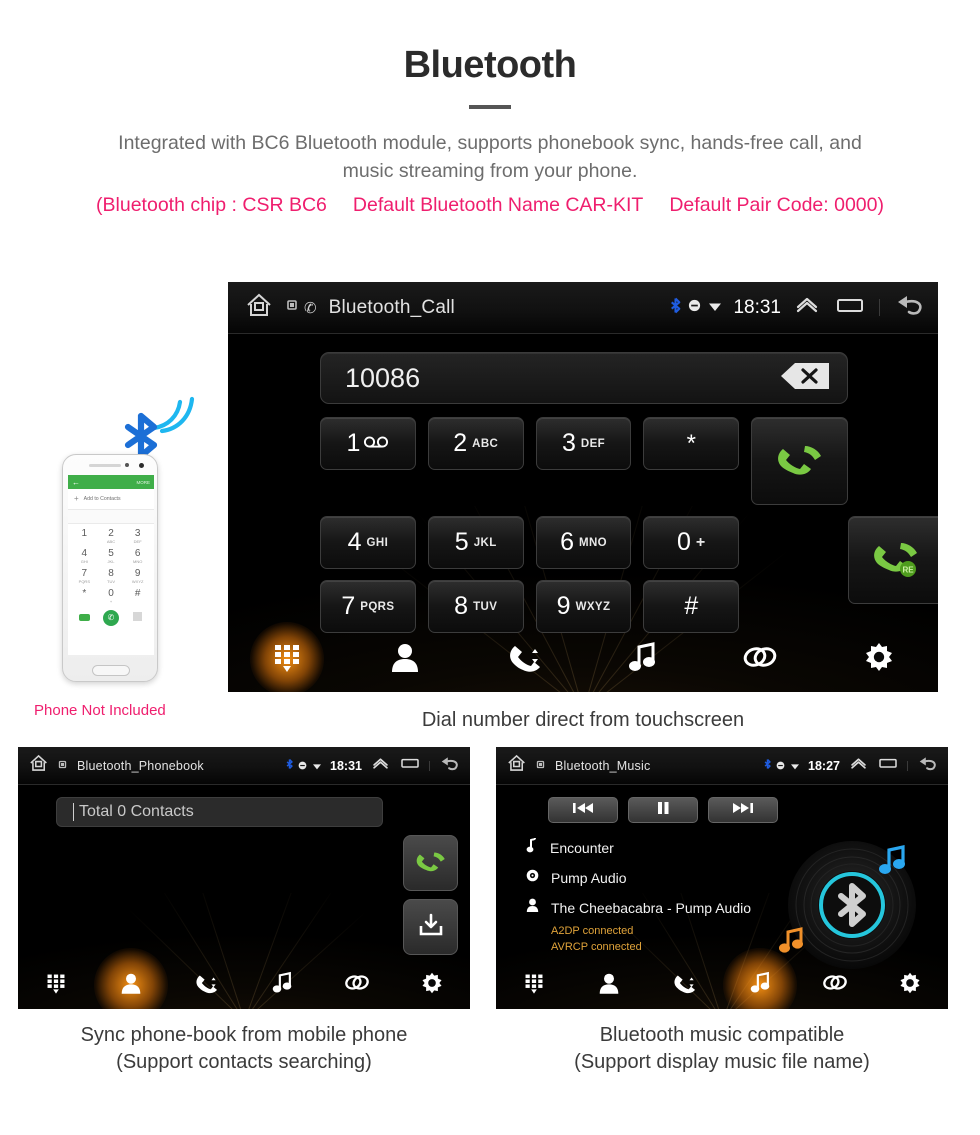  Describe the element at coordinates (592, 931) in the screenshot. I see `a2dp-status-label: A2DP connected` at that location.